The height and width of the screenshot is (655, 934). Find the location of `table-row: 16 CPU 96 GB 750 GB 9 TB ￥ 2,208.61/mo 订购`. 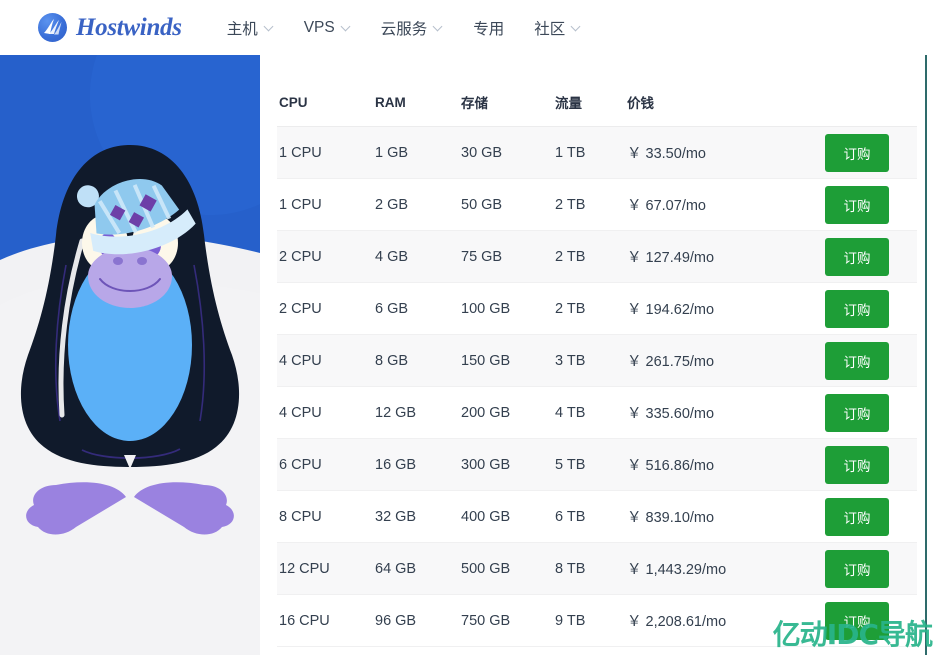

table-row: 16 CPU 96 GB 750 GB 9 TB ￥ 2,208.61/mo 订购 is located at coordinates (597, 620).